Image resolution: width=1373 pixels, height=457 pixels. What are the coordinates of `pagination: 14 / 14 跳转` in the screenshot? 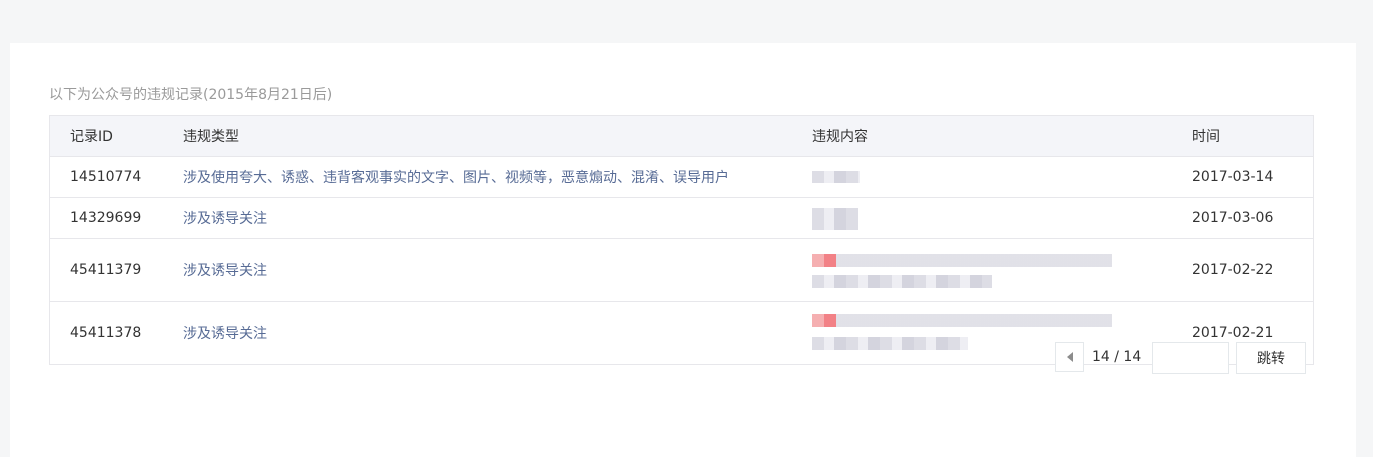 It's located at (686, 358).